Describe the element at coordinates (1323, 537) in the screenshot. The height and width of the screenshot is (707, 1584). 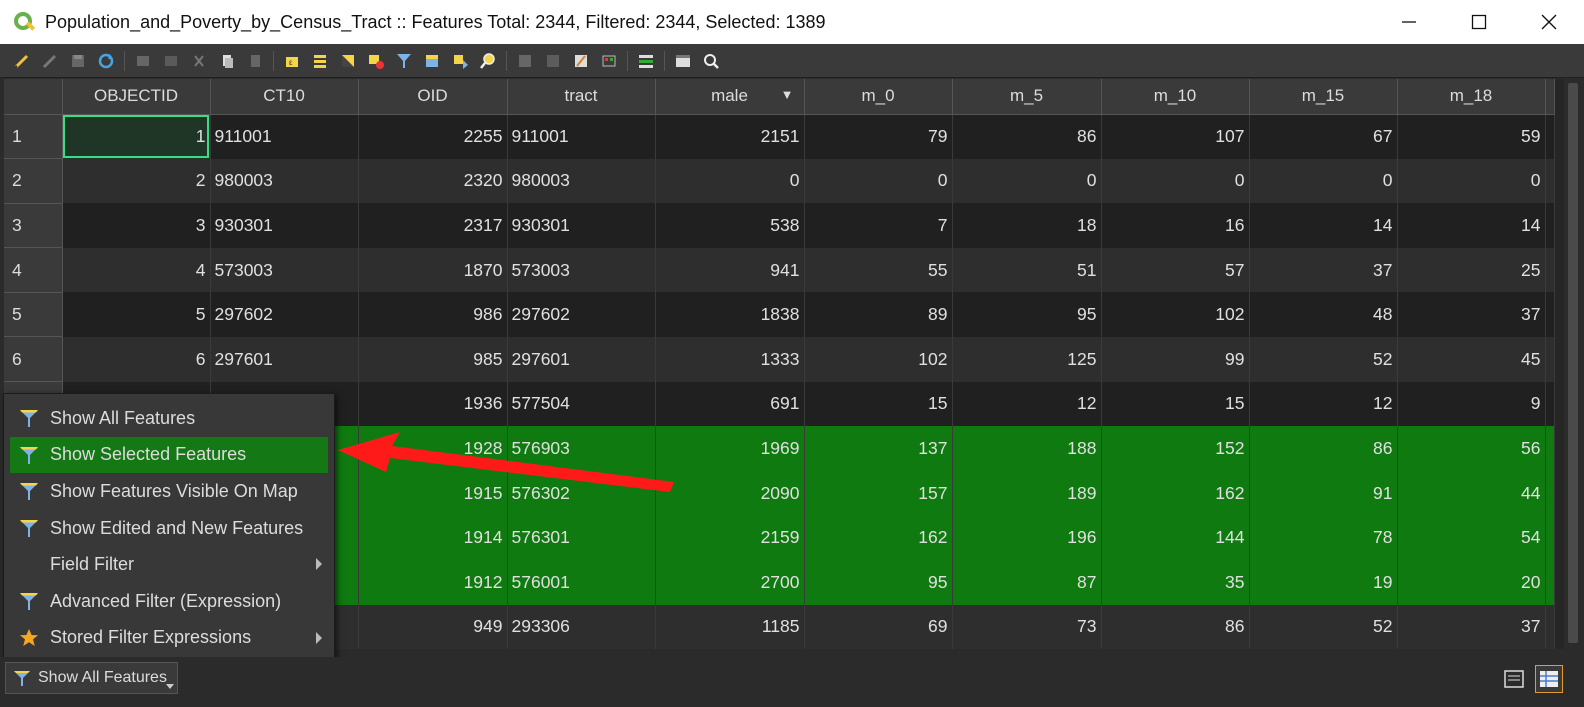
I see `table-cell-m_15: 78` at that location.